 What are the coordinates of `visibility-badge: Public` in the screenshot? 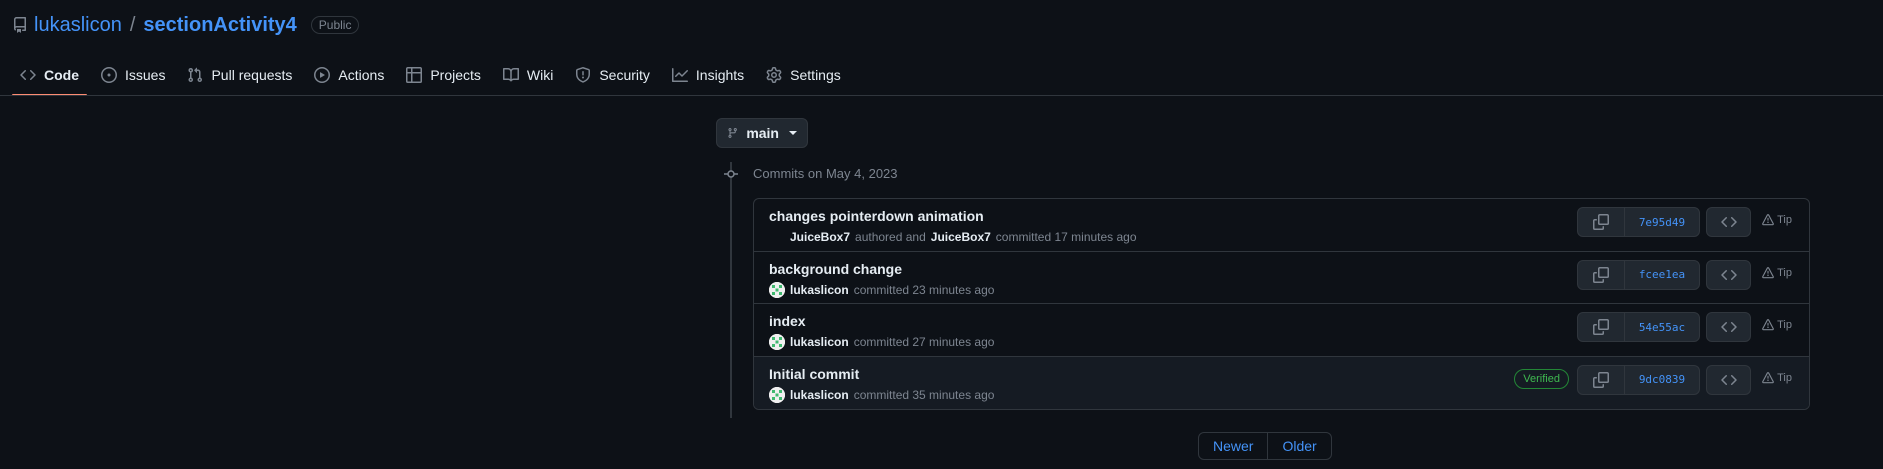 It's located at (335, 25).